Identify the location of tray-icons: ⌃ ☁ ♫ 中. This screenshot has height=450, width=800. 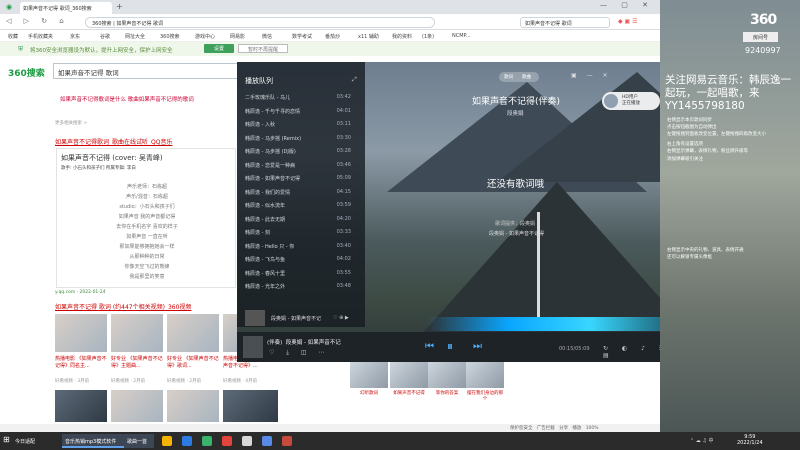
(701, 440).